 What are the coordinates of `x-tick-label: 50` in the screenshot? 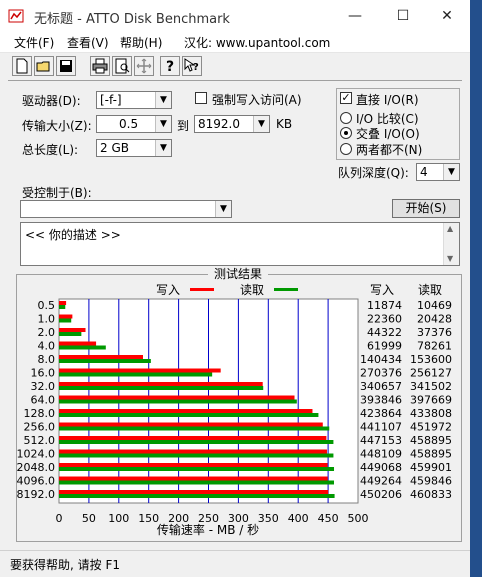 It's located at (89, 518).